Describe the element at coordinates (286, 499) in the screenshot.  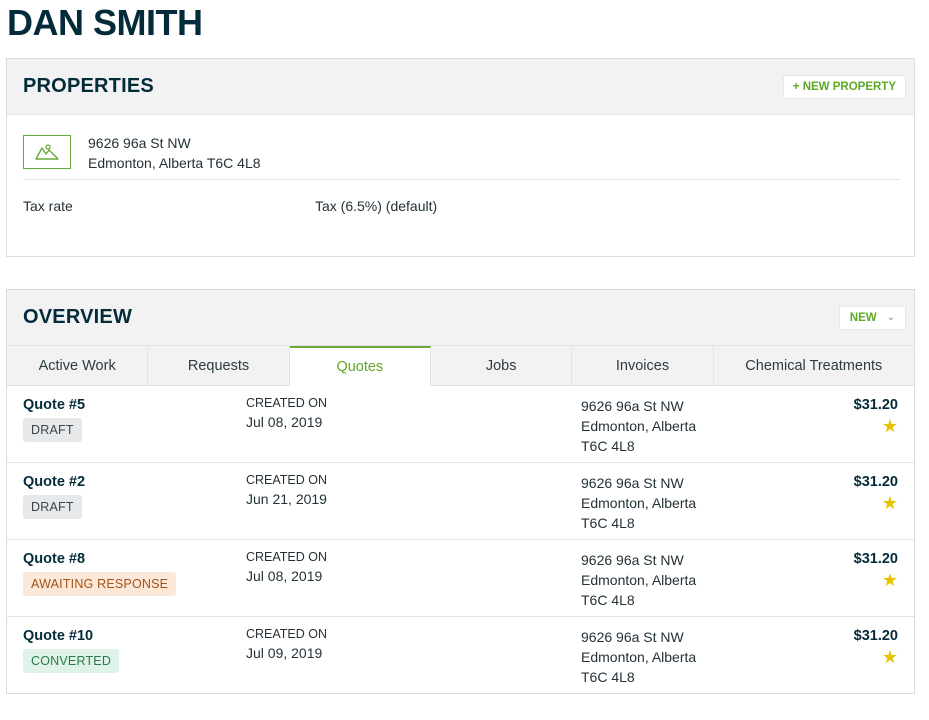
I see `created-date: Jun 21, 2019` at that location.